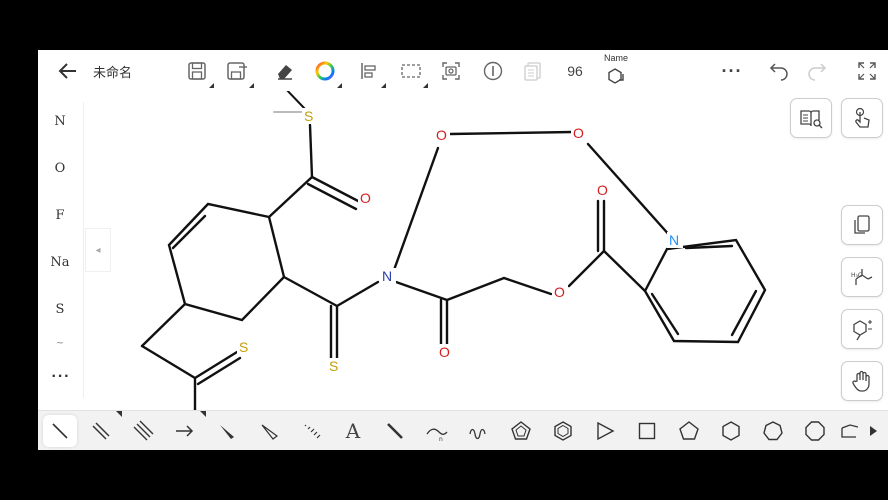 The image size is (888, 500). Describe the element at coordinates (119, 414) in the screenshot. I see `tool-corner-marker` at that location.